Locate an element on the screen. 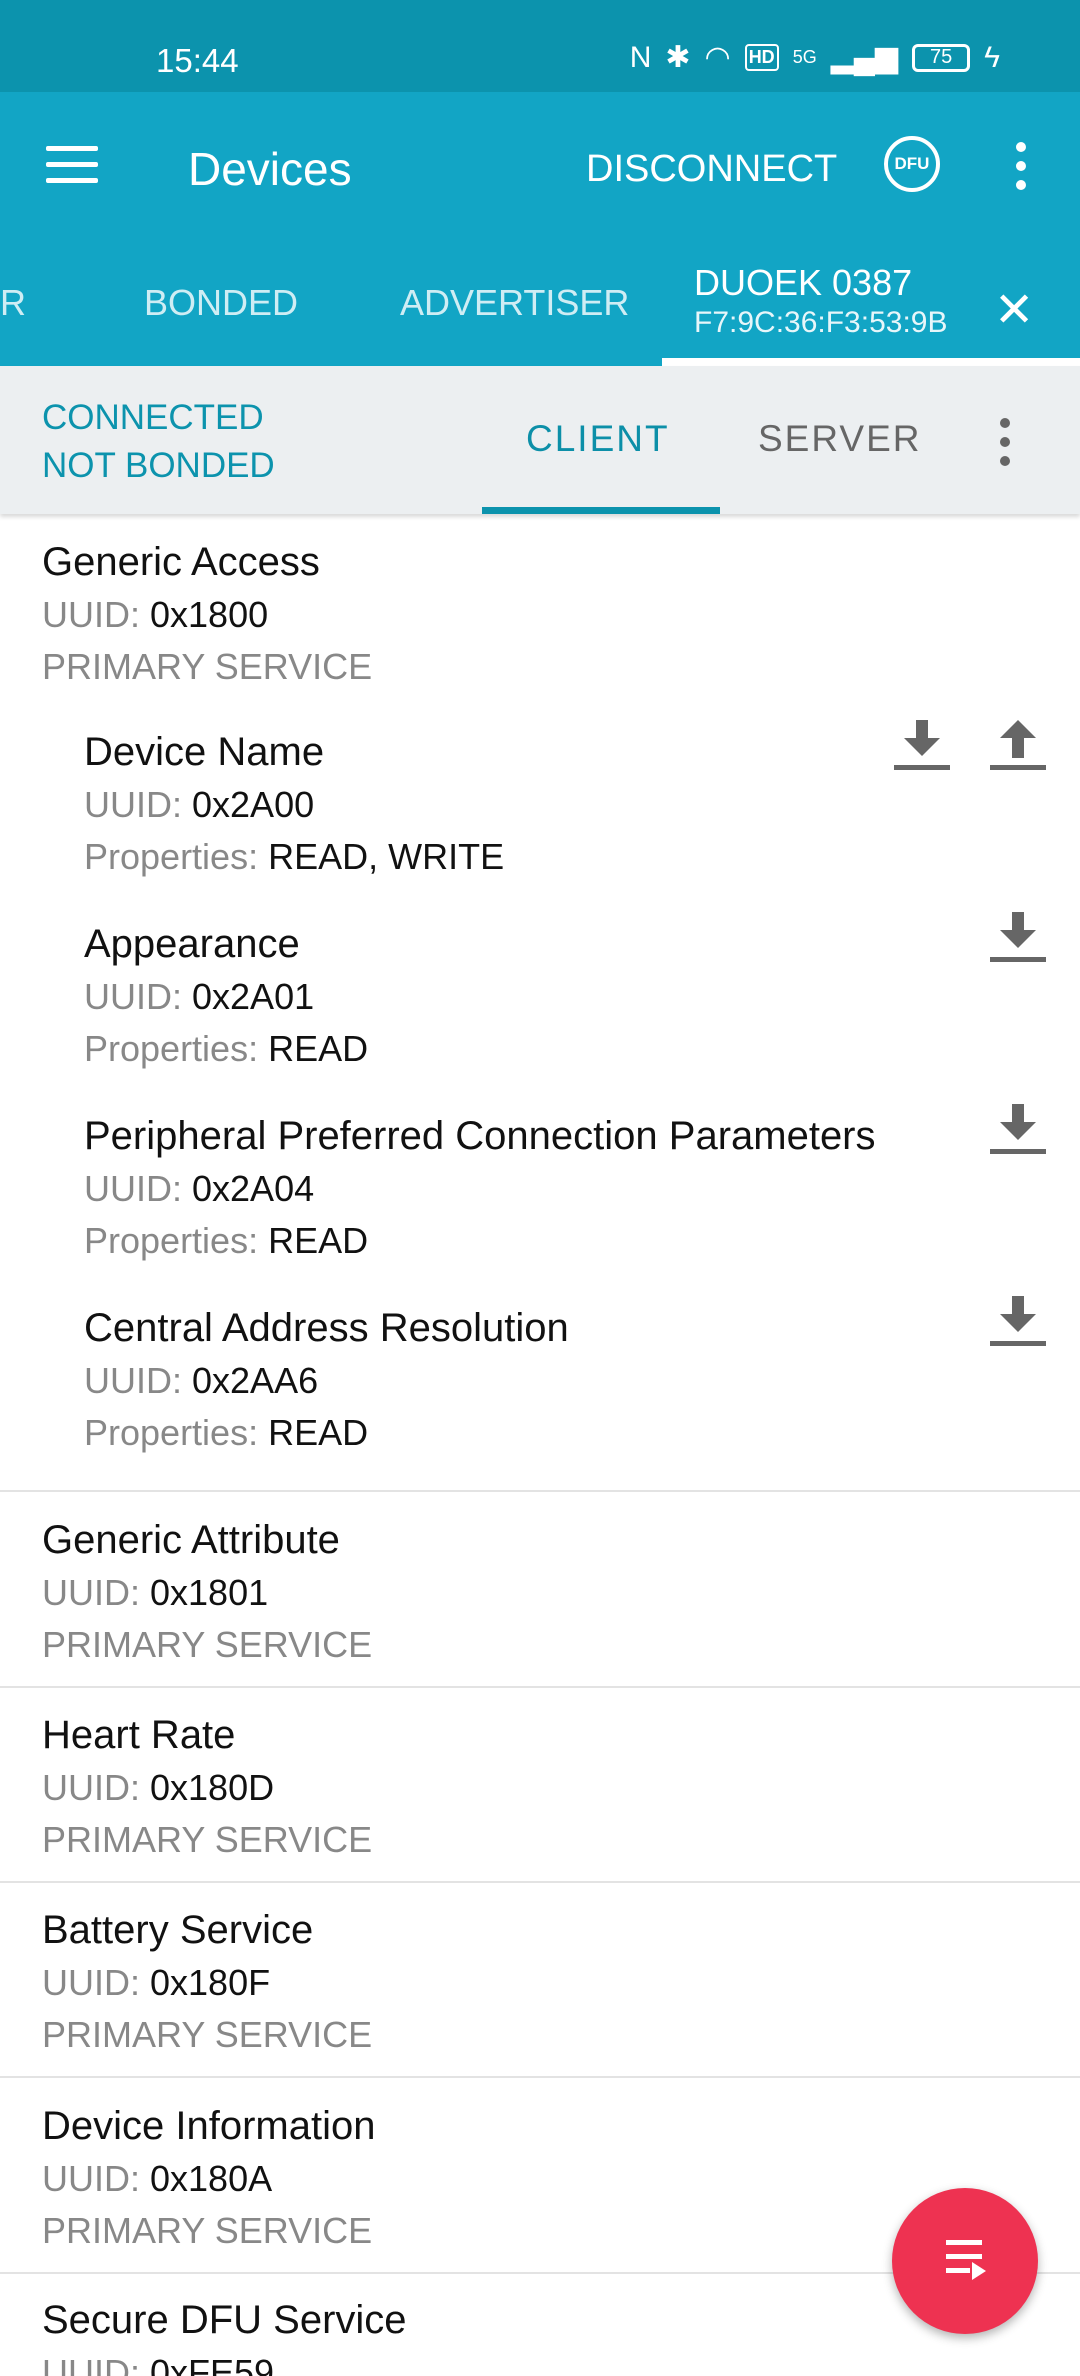 This screenshot has height=2376, width=1080. service-name: Generic Attribute is located at coordinates (191, 1540).